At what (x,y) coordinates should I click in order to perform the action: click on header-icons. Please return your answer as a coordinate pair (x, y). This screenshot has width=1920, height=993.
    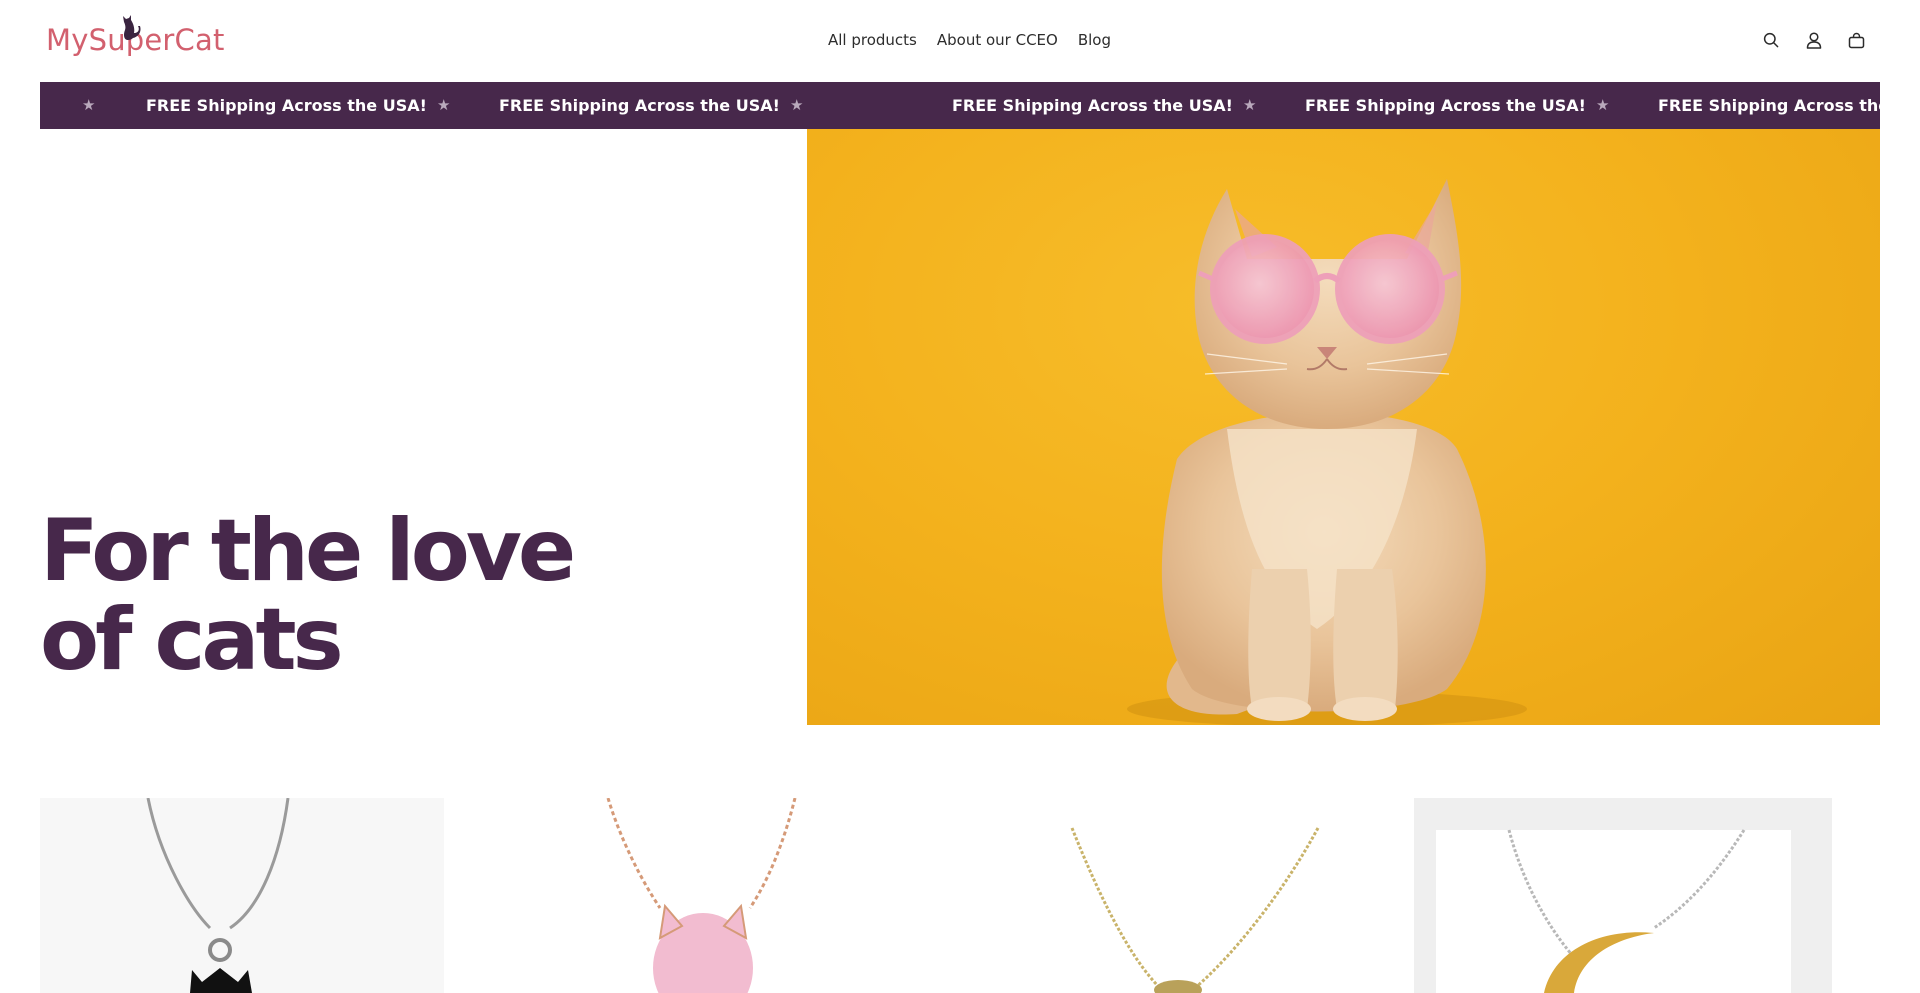
    Looking at the image, I should click on (1813, 40).